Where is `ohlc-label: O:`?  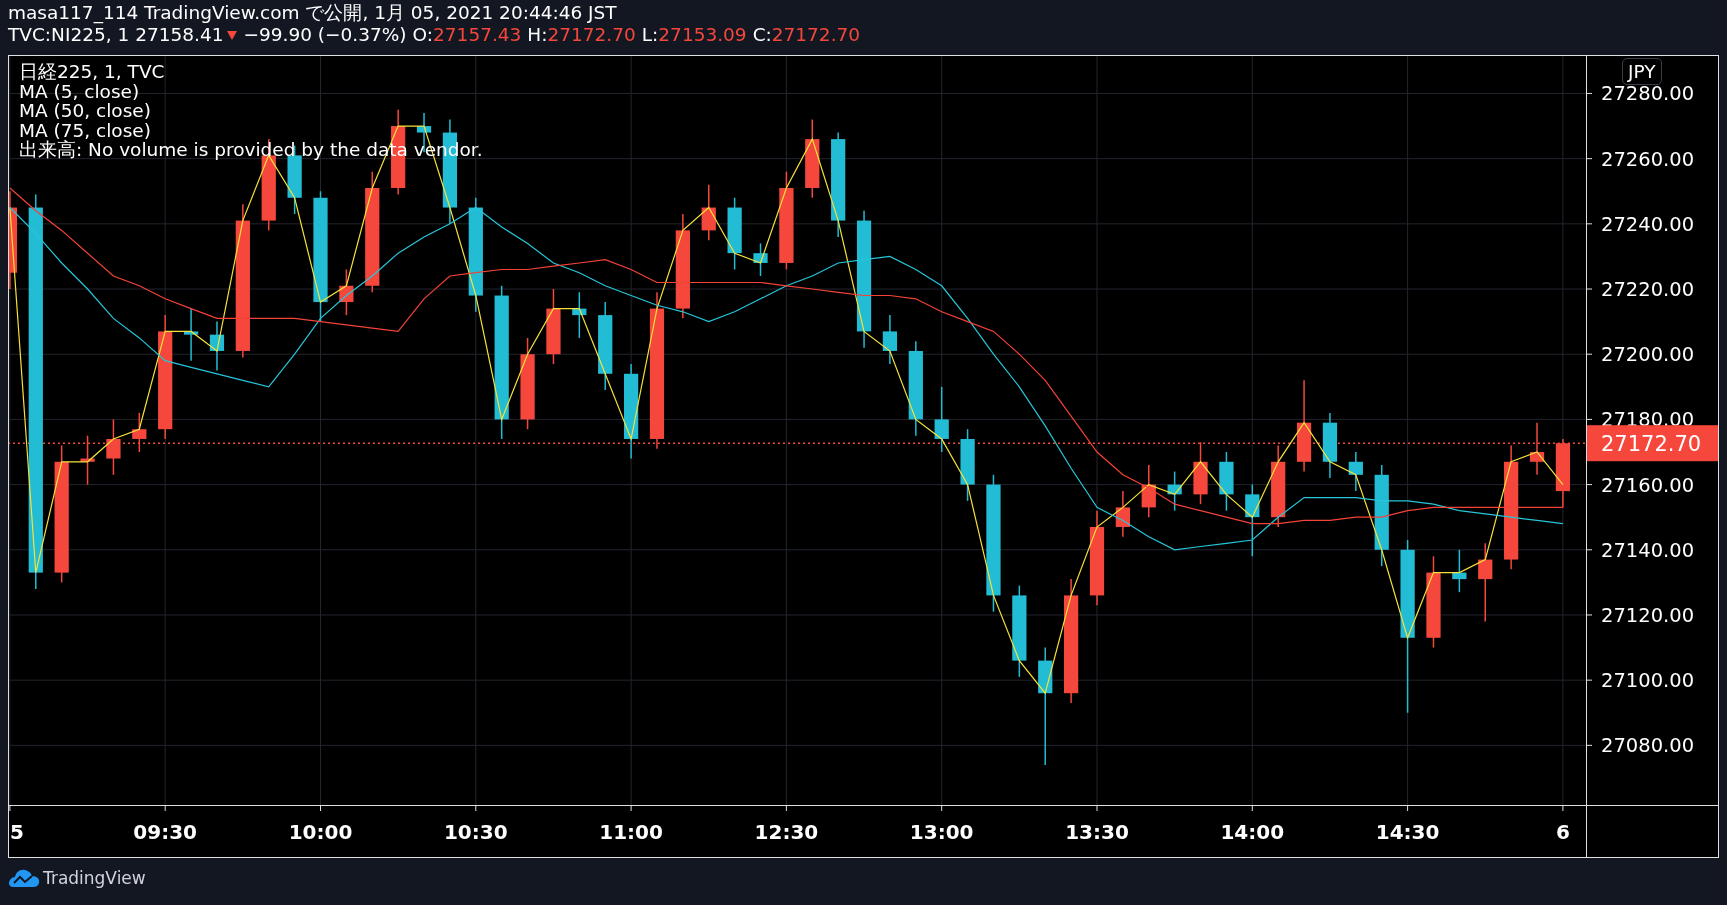
ohlc-label: O: is located at coordinates (423, 35).